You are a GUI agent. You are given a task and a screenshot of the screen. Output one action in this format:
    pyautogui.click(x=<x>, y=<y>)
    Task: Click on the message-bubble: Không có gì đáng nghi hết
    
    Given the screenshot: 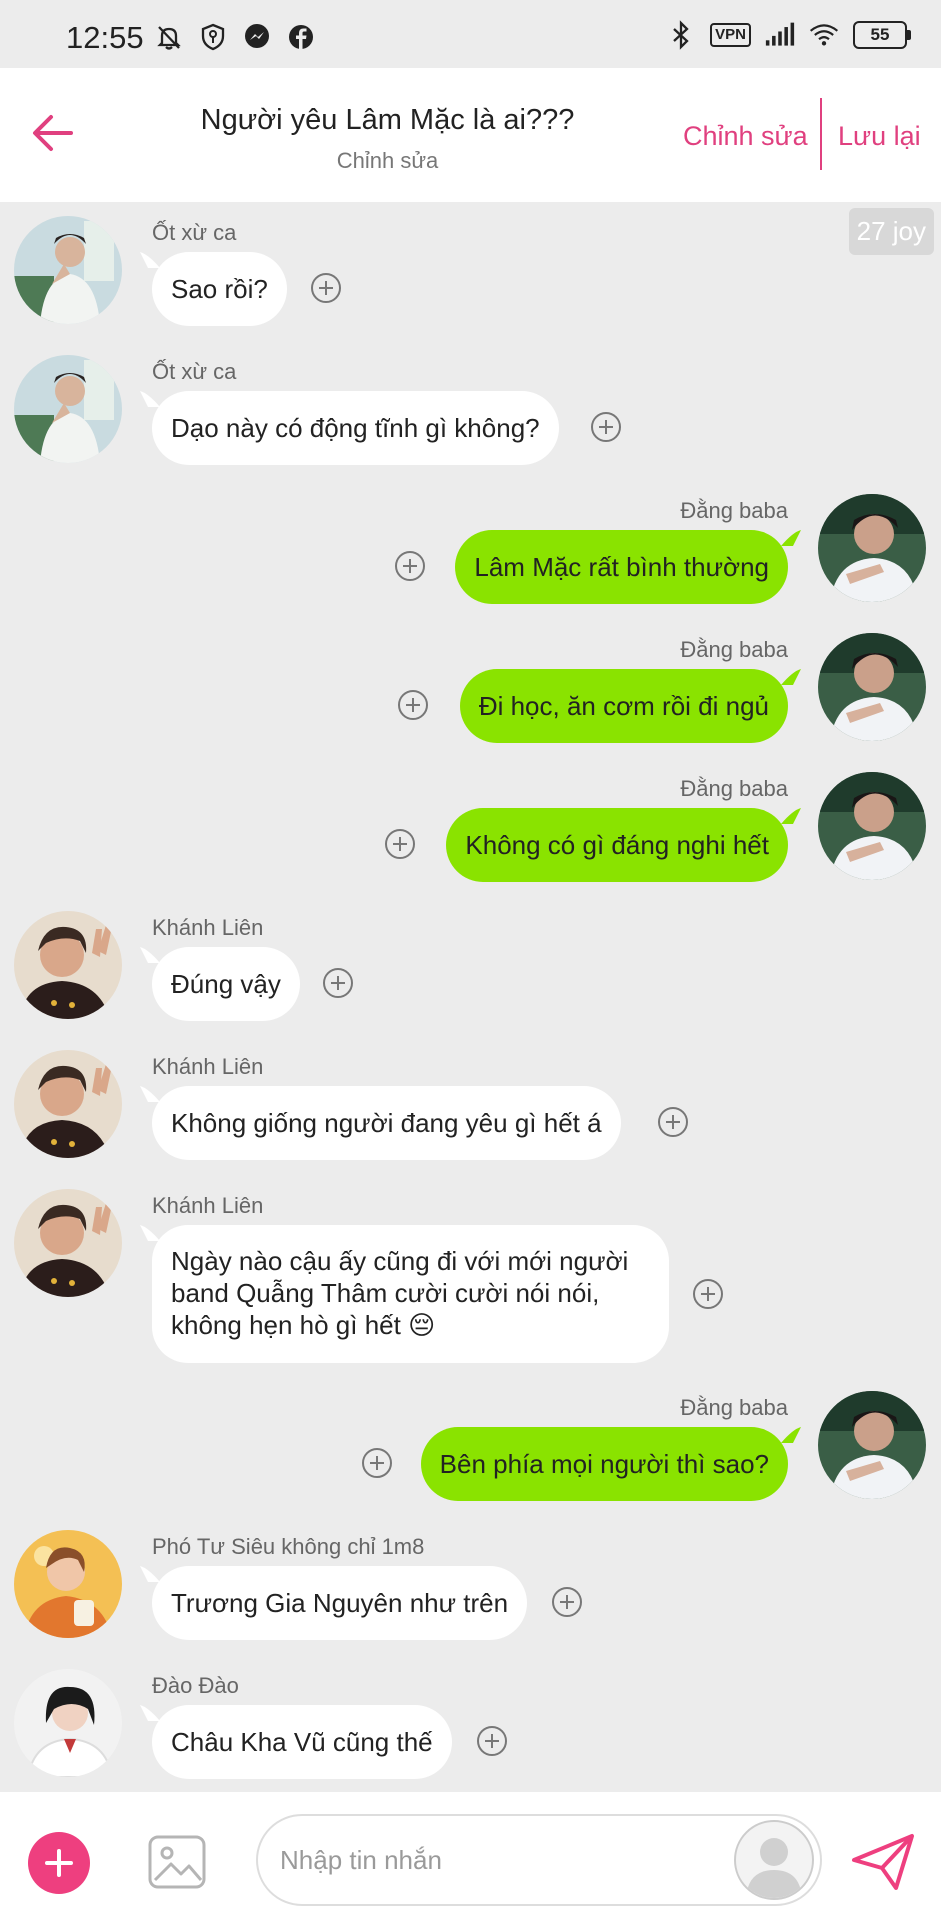 What is the action you would take?
    pyautogui.click(x=617, y=845)
    